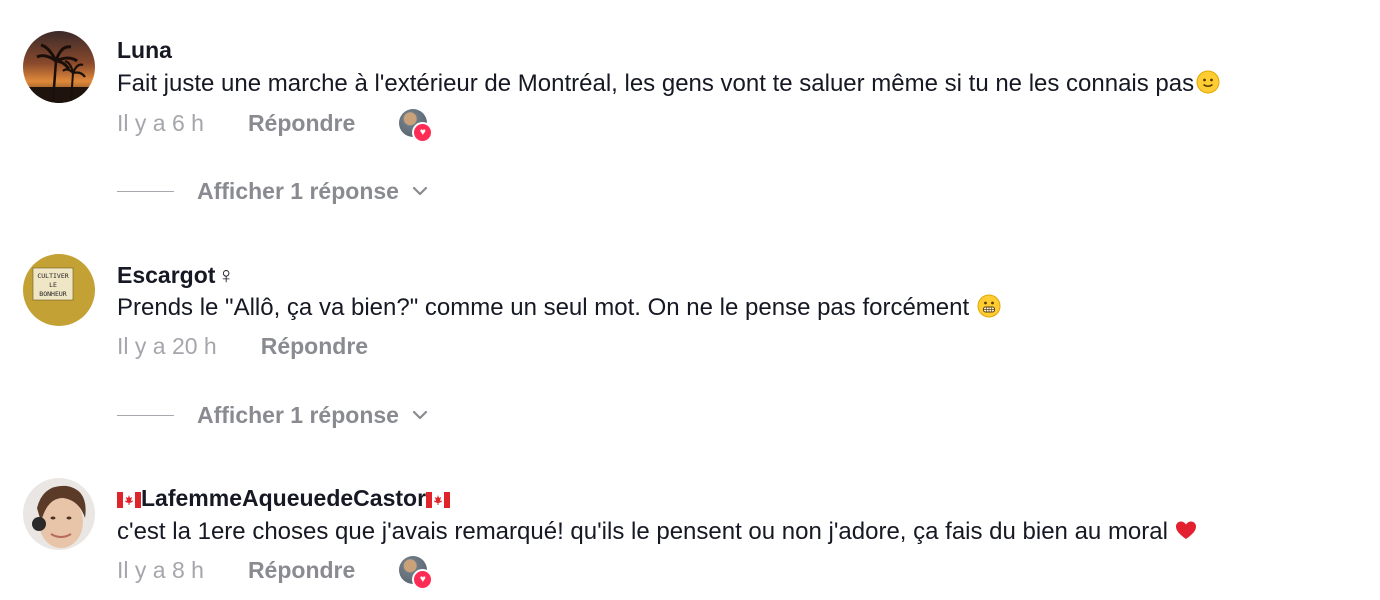 This screenshot has width=1380, height=600. I want to click on comment-meta: Il y a 8 h Répondre ♥, so click(275, 572).